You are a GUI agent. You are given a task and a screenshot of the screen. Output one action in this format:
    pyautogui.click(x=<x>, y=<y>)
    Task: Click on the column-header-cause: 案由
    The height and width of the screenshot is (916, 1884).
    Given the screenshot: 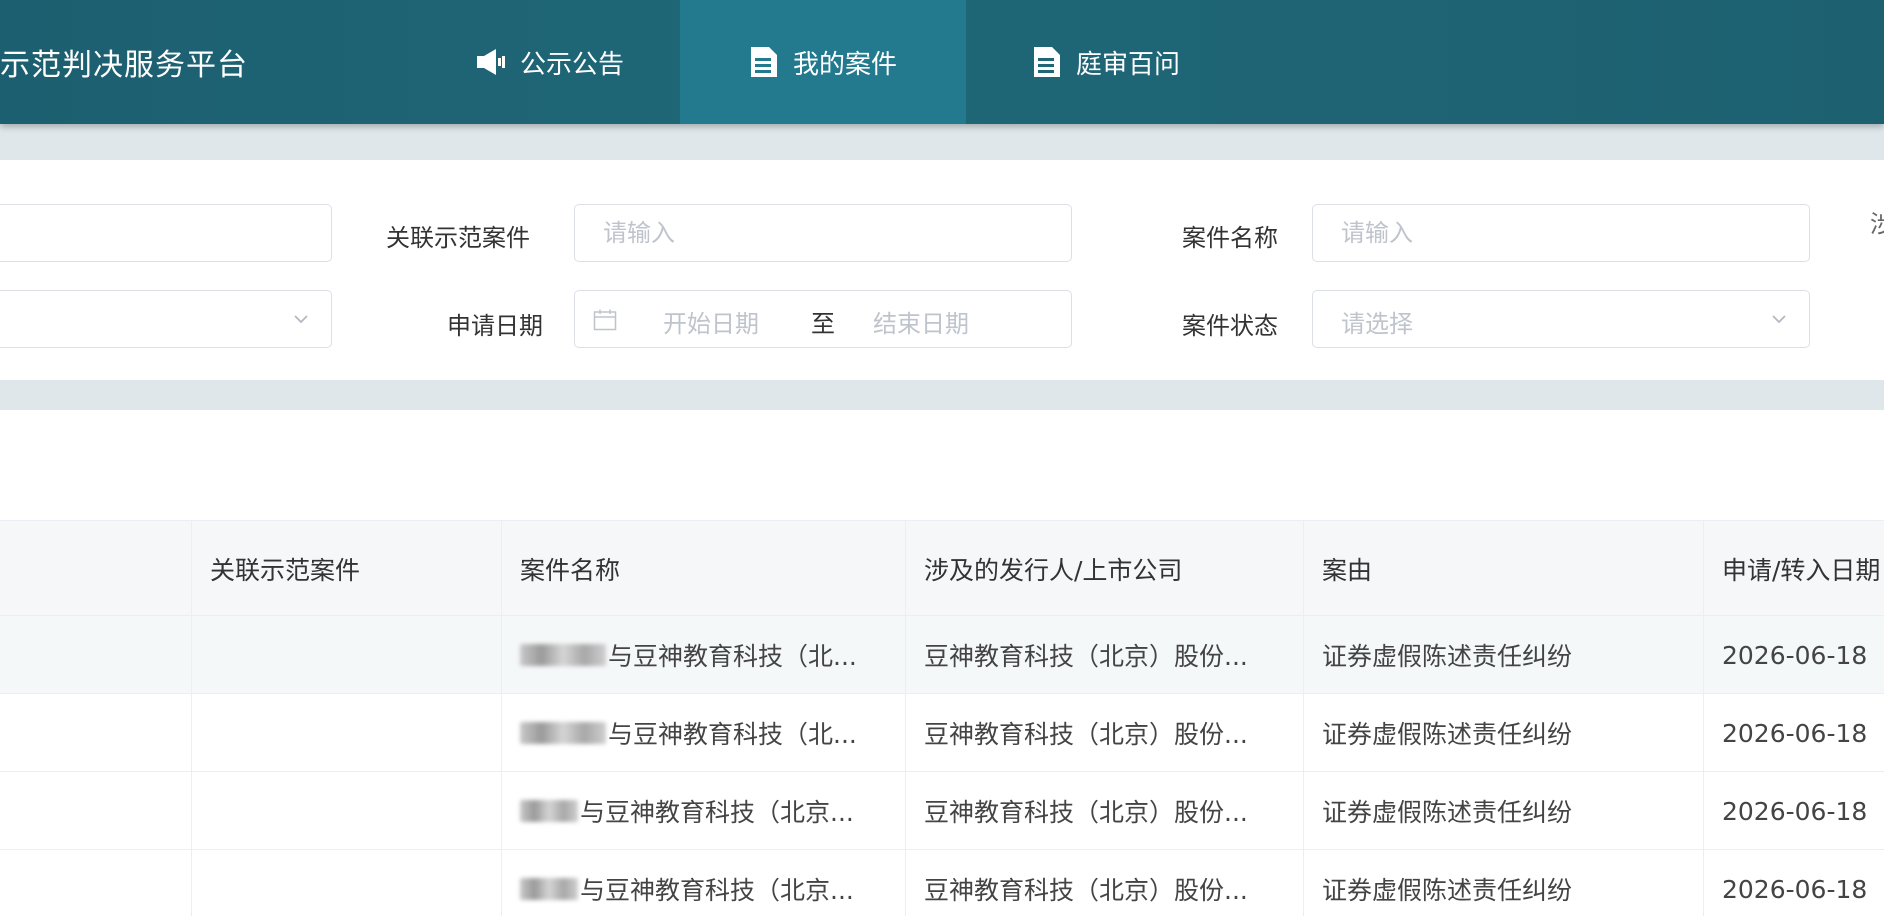 What is the action you would take?
    pyautogui.click(x=1504, y=569)
    